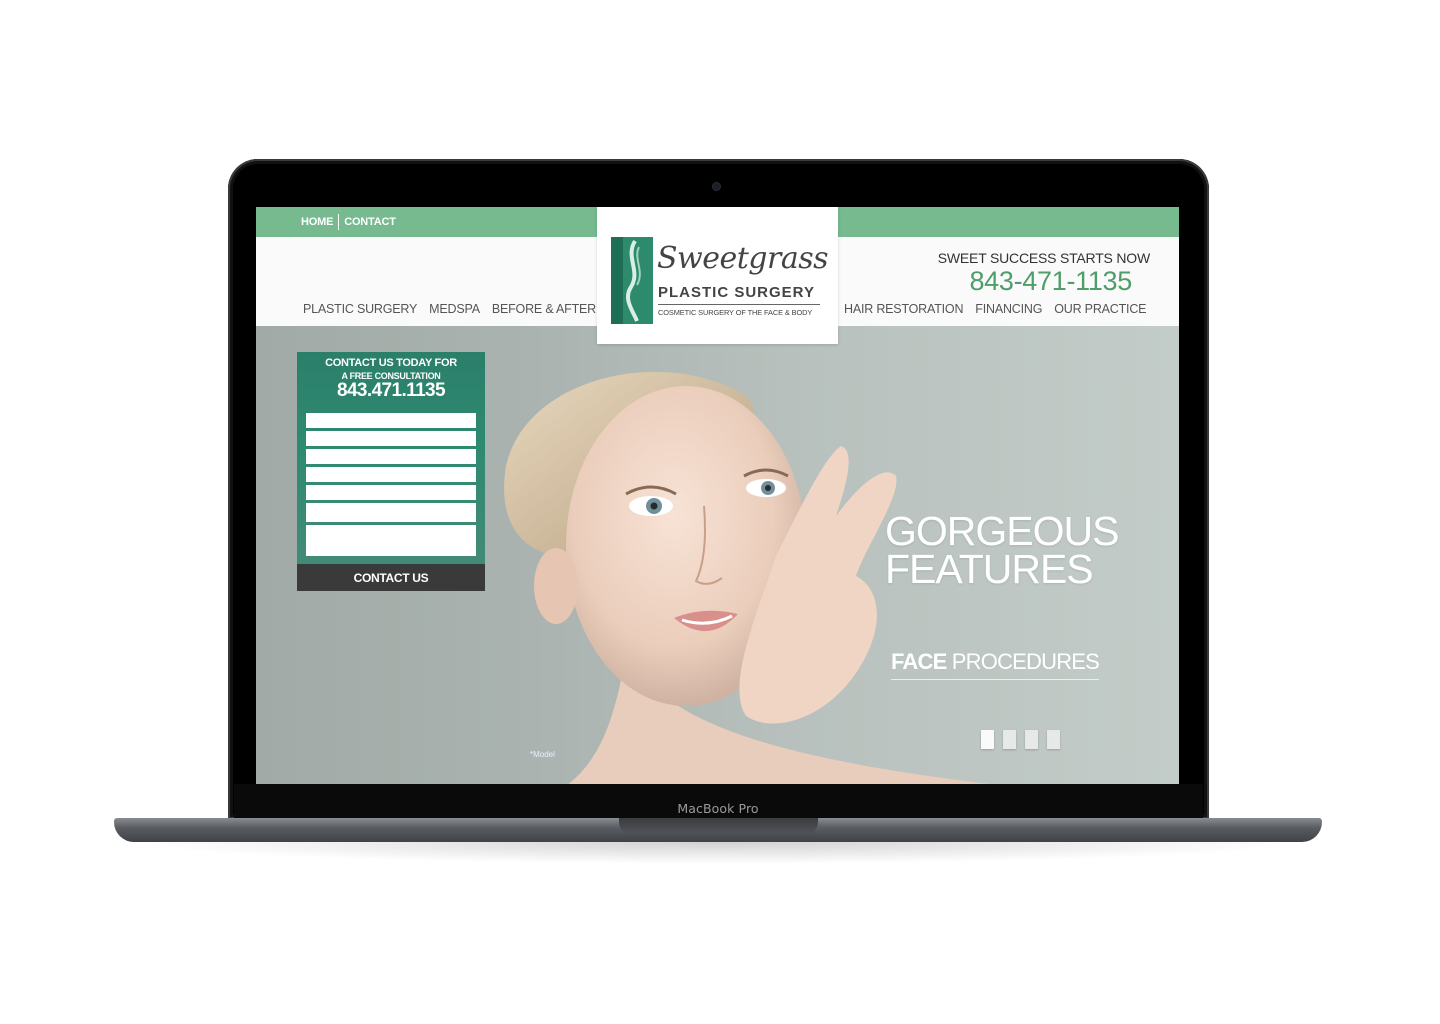 Image resolution: width=1440 pixels, height=1024 pixels. What do you see at coordinates (391, 420) in the screenshot?
I see `contact-name-field` at bounding box center [391, 420].